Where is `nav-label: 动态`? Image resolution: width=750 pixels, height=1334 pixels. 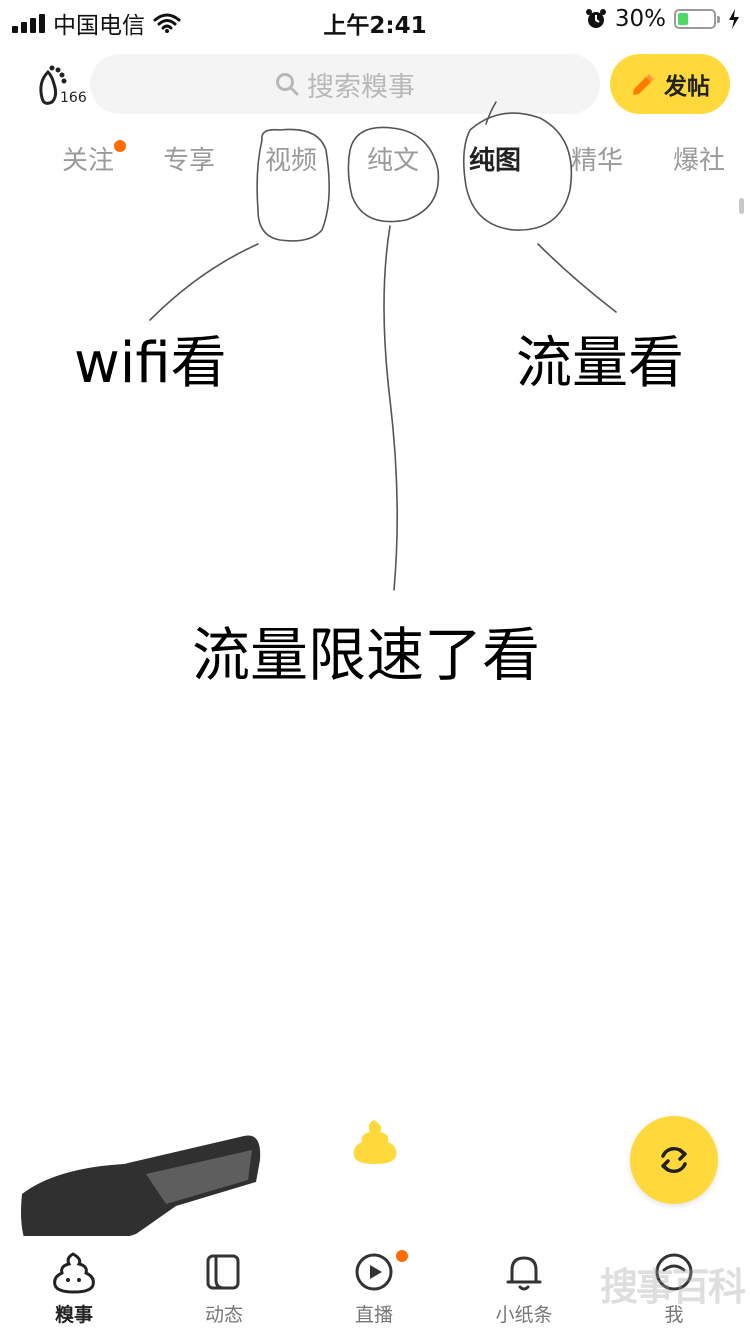 nav-label: 动态 is located at coordinates (223, 1315).